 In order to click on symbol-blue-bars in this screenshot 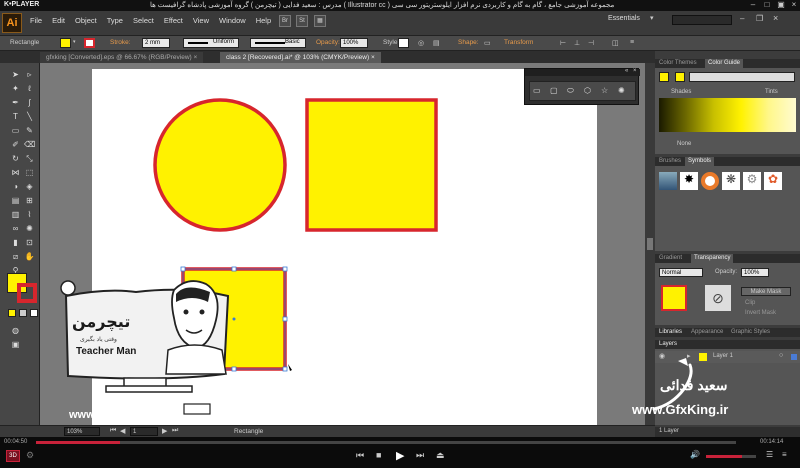, I will do `click(668, 181)`.